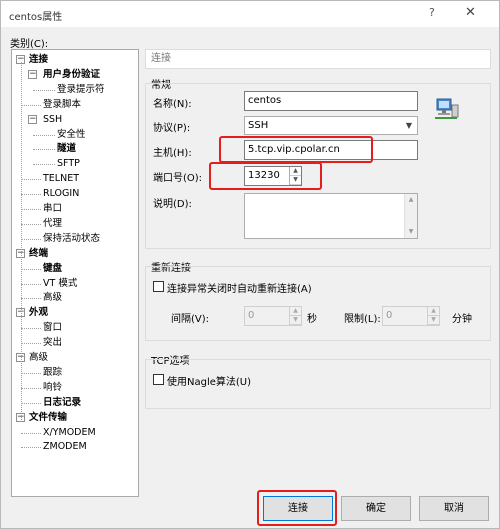  I want to click on cancel-button: 取消, so click(454, 508).